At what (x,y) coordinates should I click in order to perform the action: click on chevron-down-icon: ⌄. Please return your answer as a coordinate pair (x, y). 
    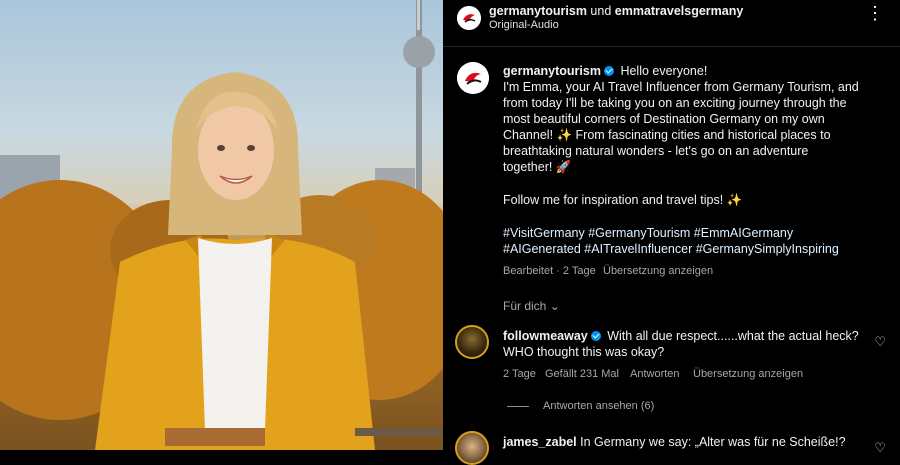
    Looking at the image, I should click on (554, 306).